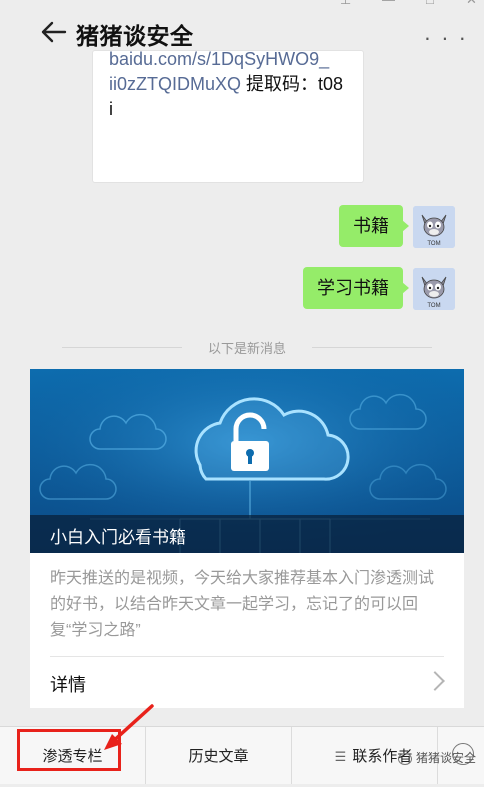  Describe the element at coordinates (292, 84) in the screenshot. I see `extract-code-label: 提取码：t08` at that location.